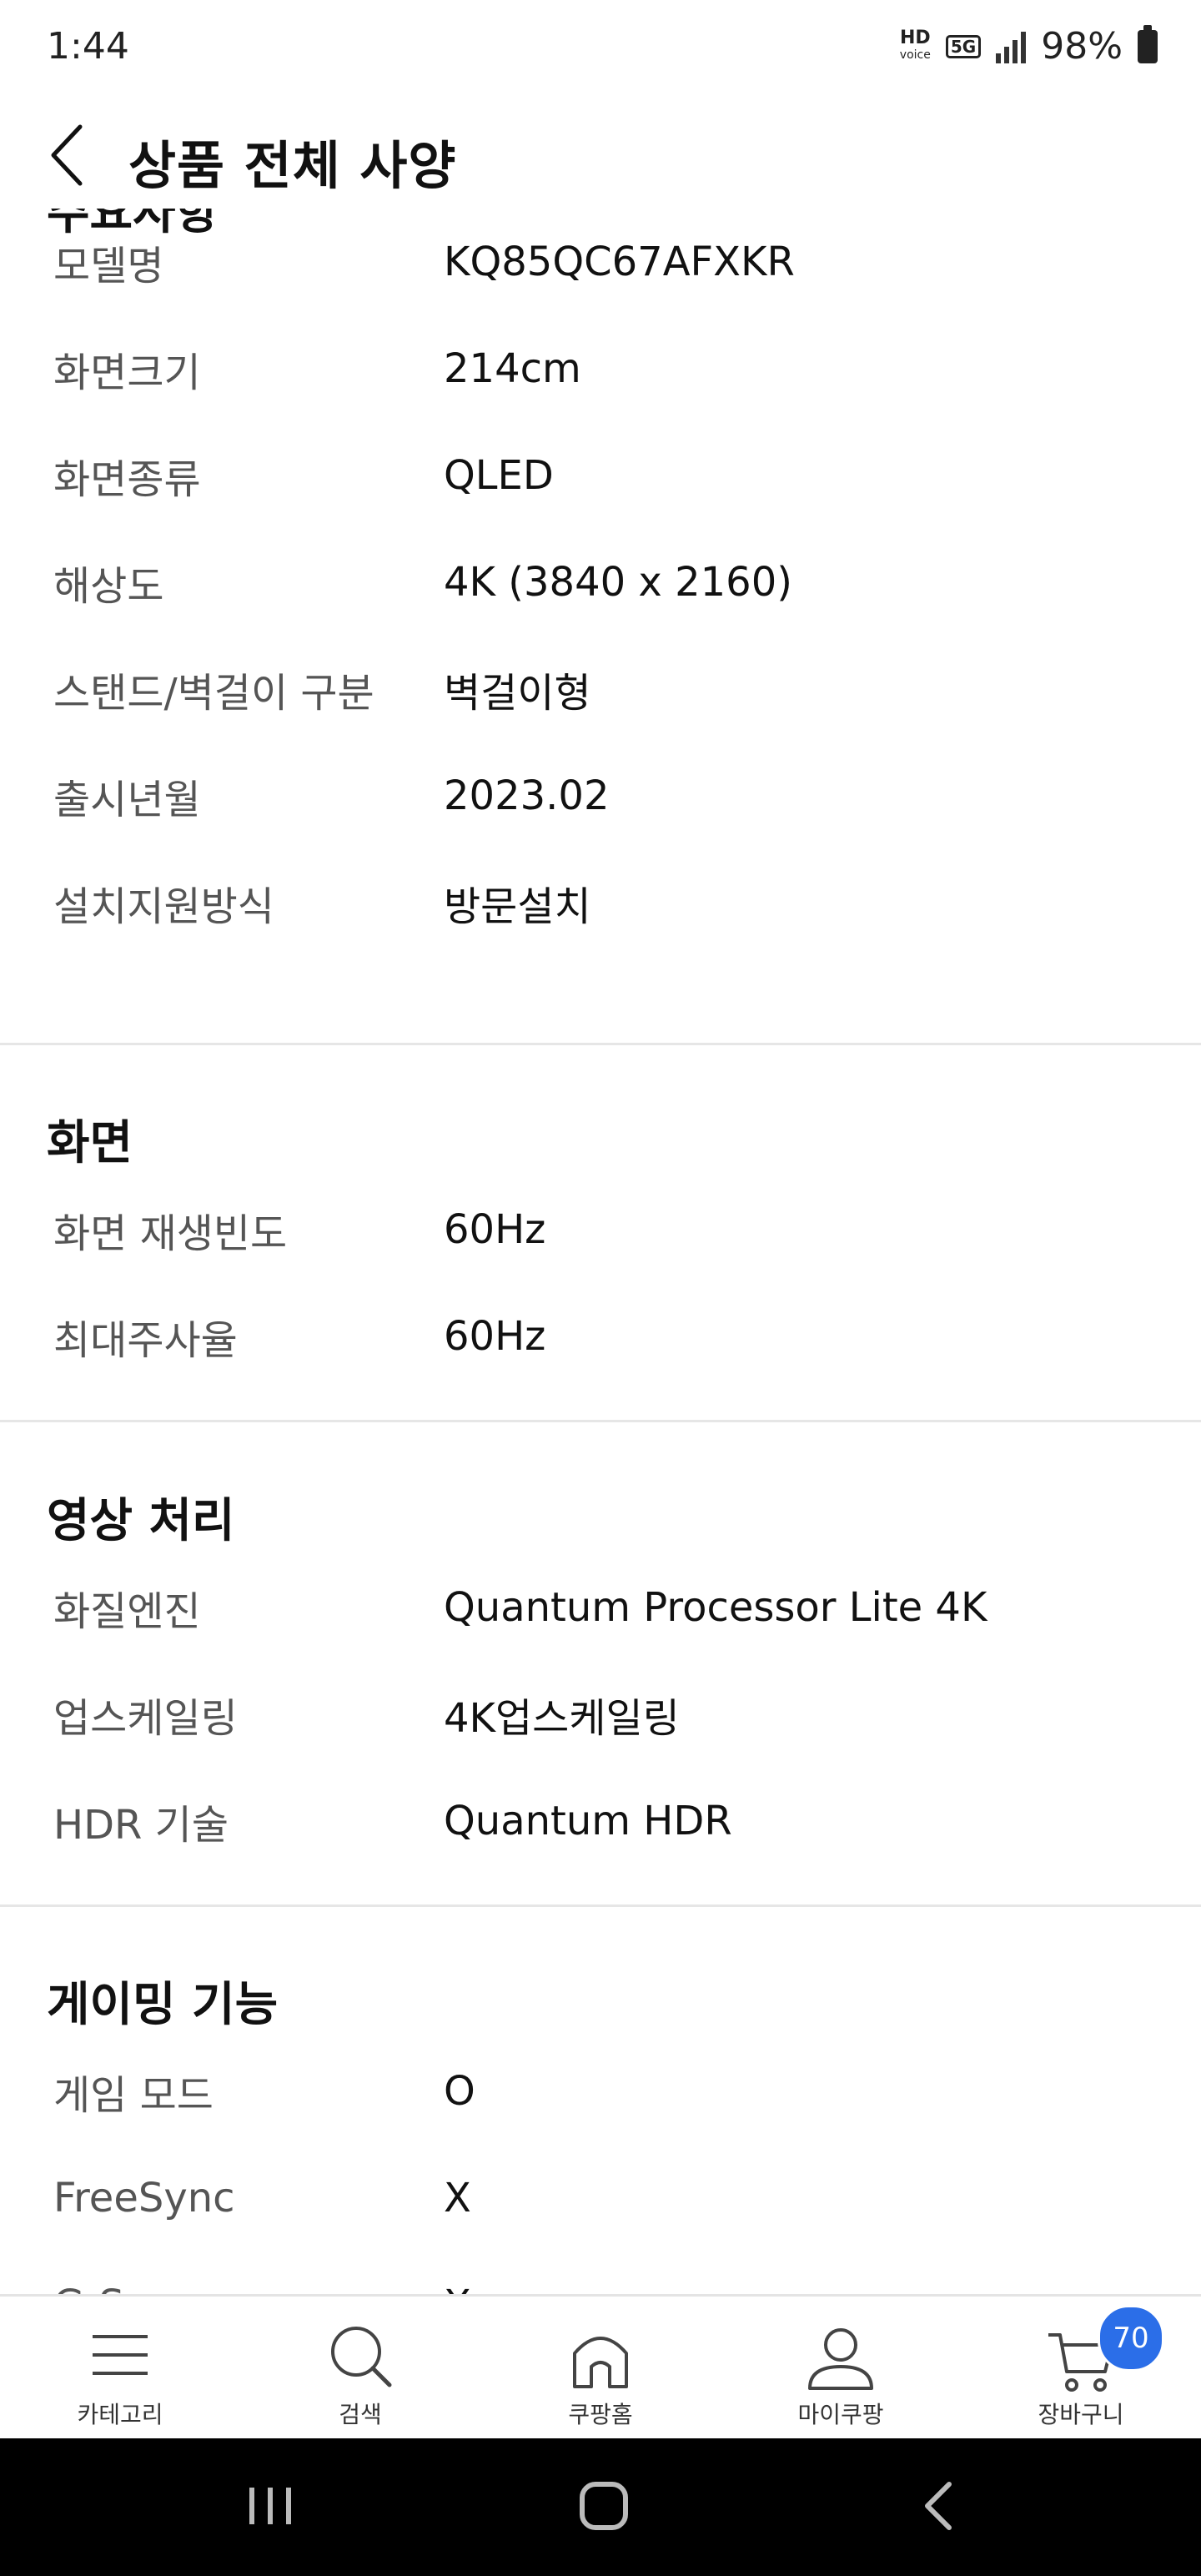  I want to click on spec-value: 방문설치, so click(518, 906).